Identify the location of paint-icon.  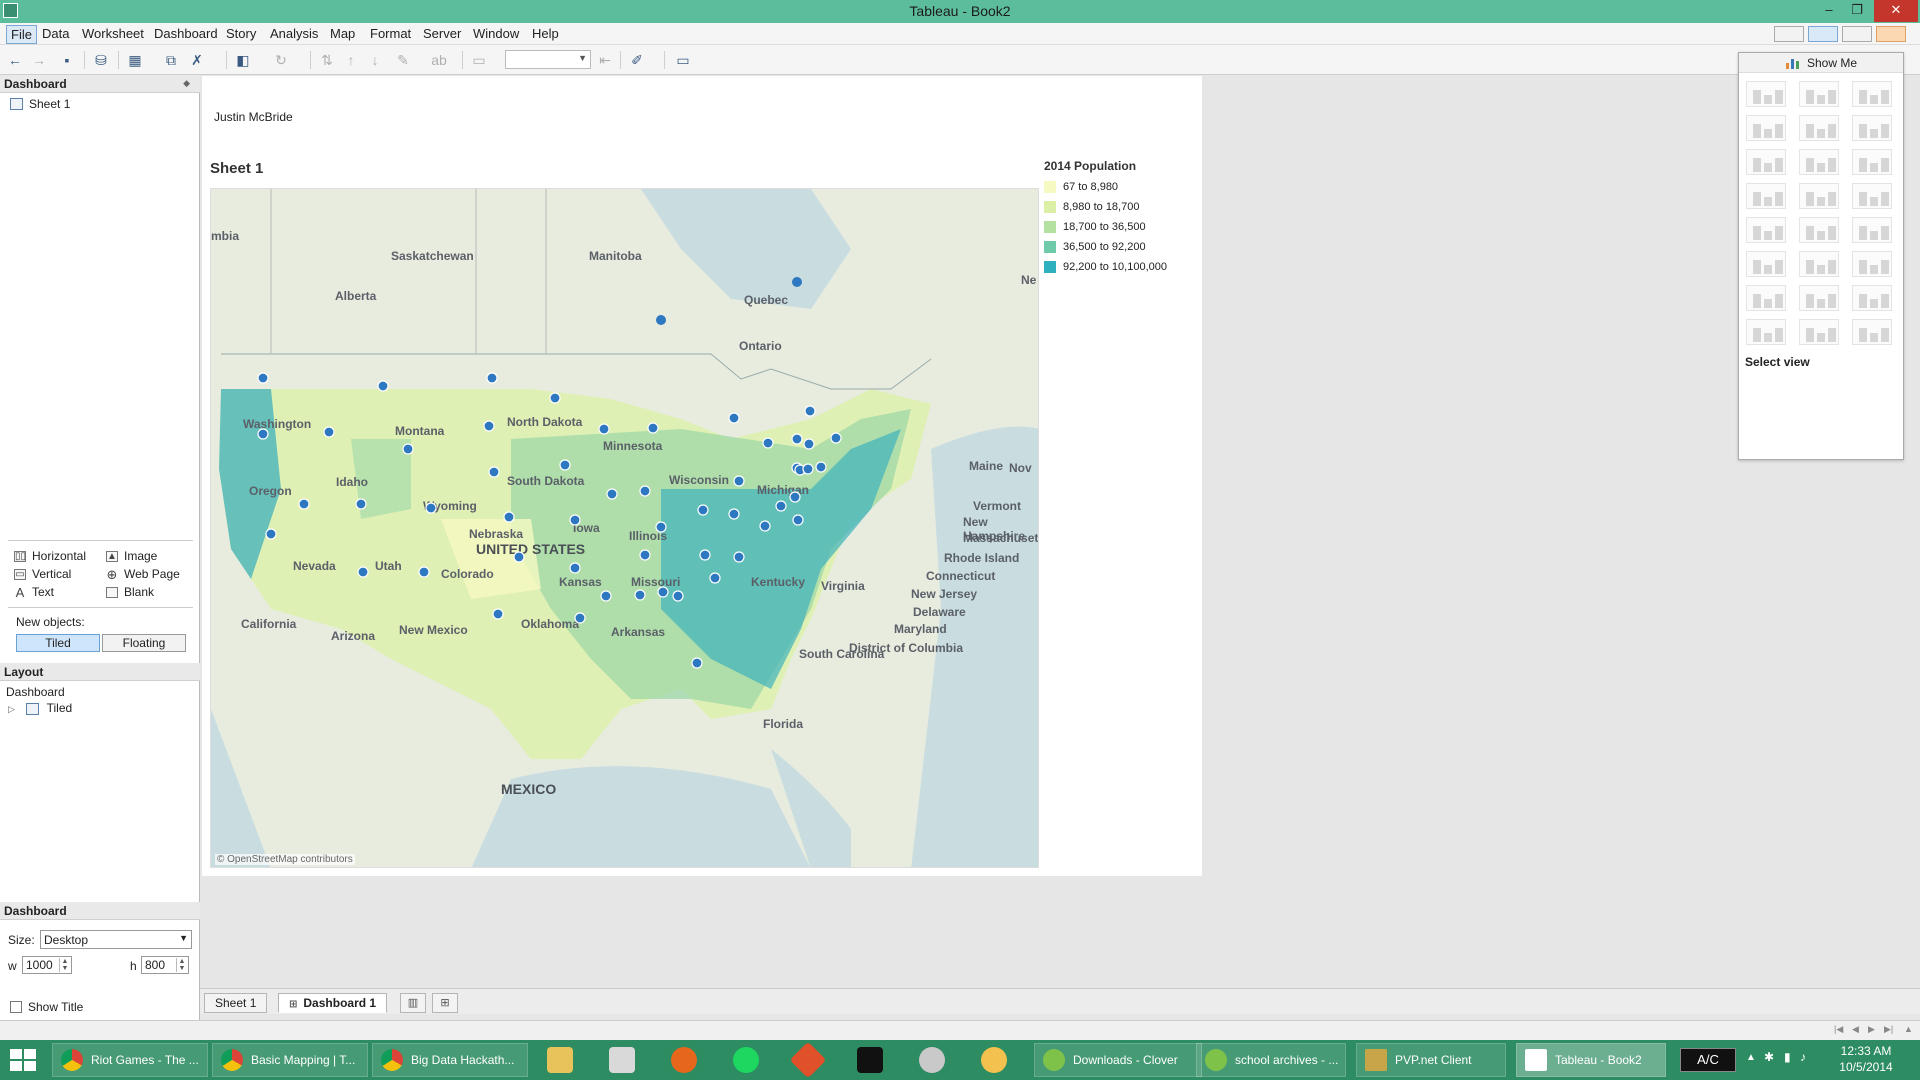
(994, 1060).